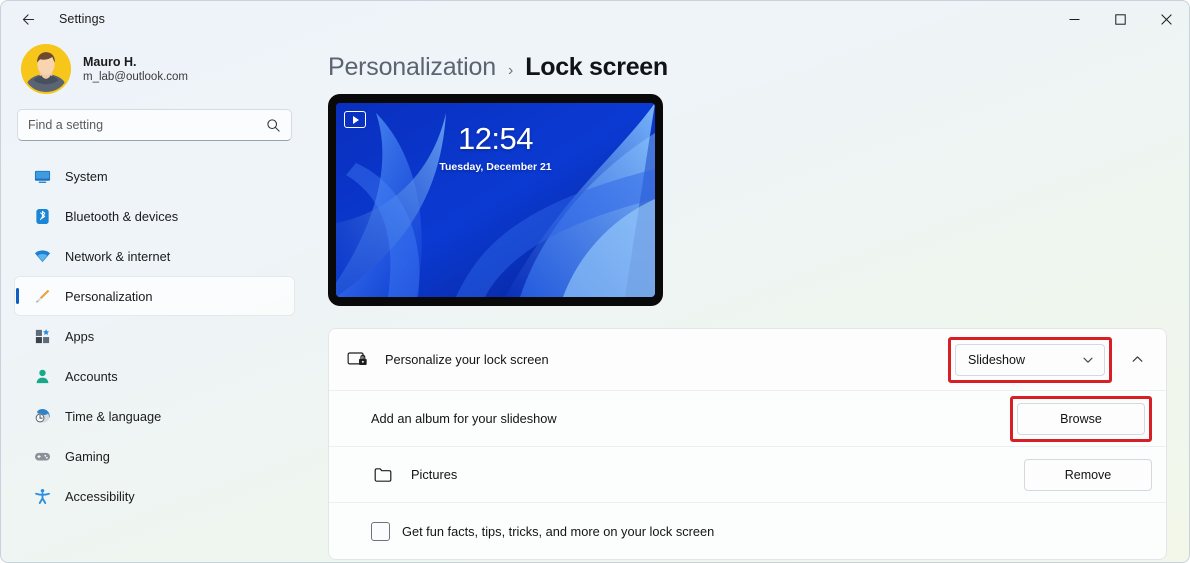 This screenshot has width=1190, height=563. I want to click on page-title: Lock screen, so click(596, 67).